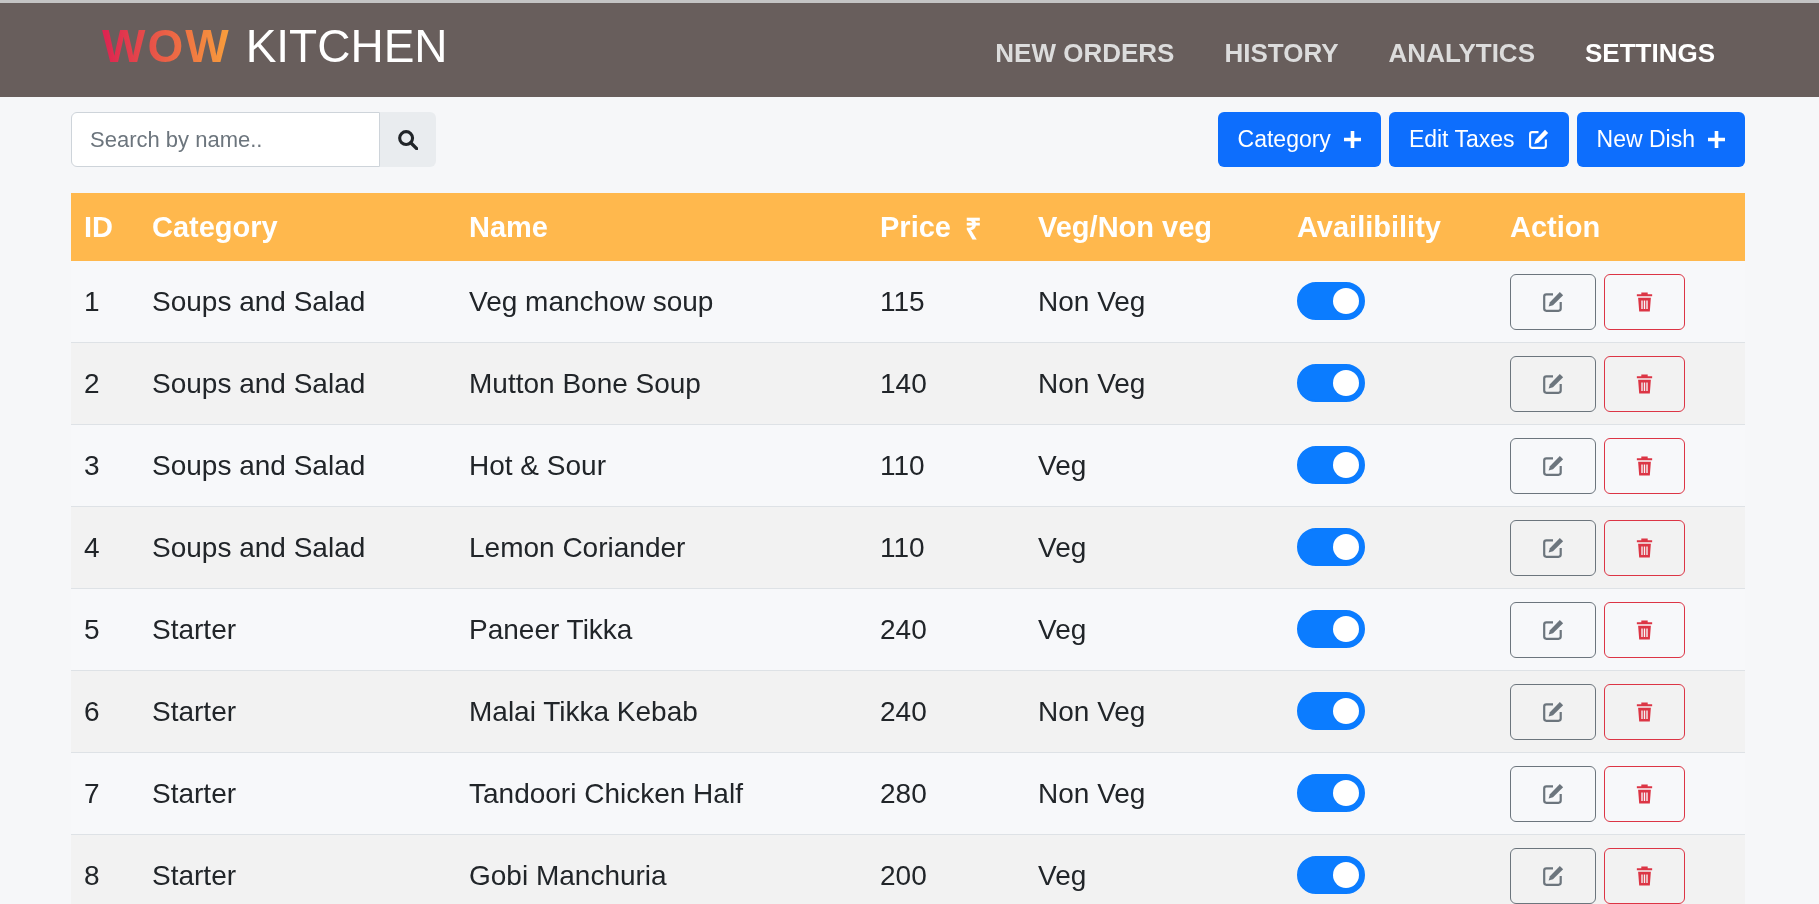  I want to click on toolbar-button: Edit Taxes, so click(1478, 139).